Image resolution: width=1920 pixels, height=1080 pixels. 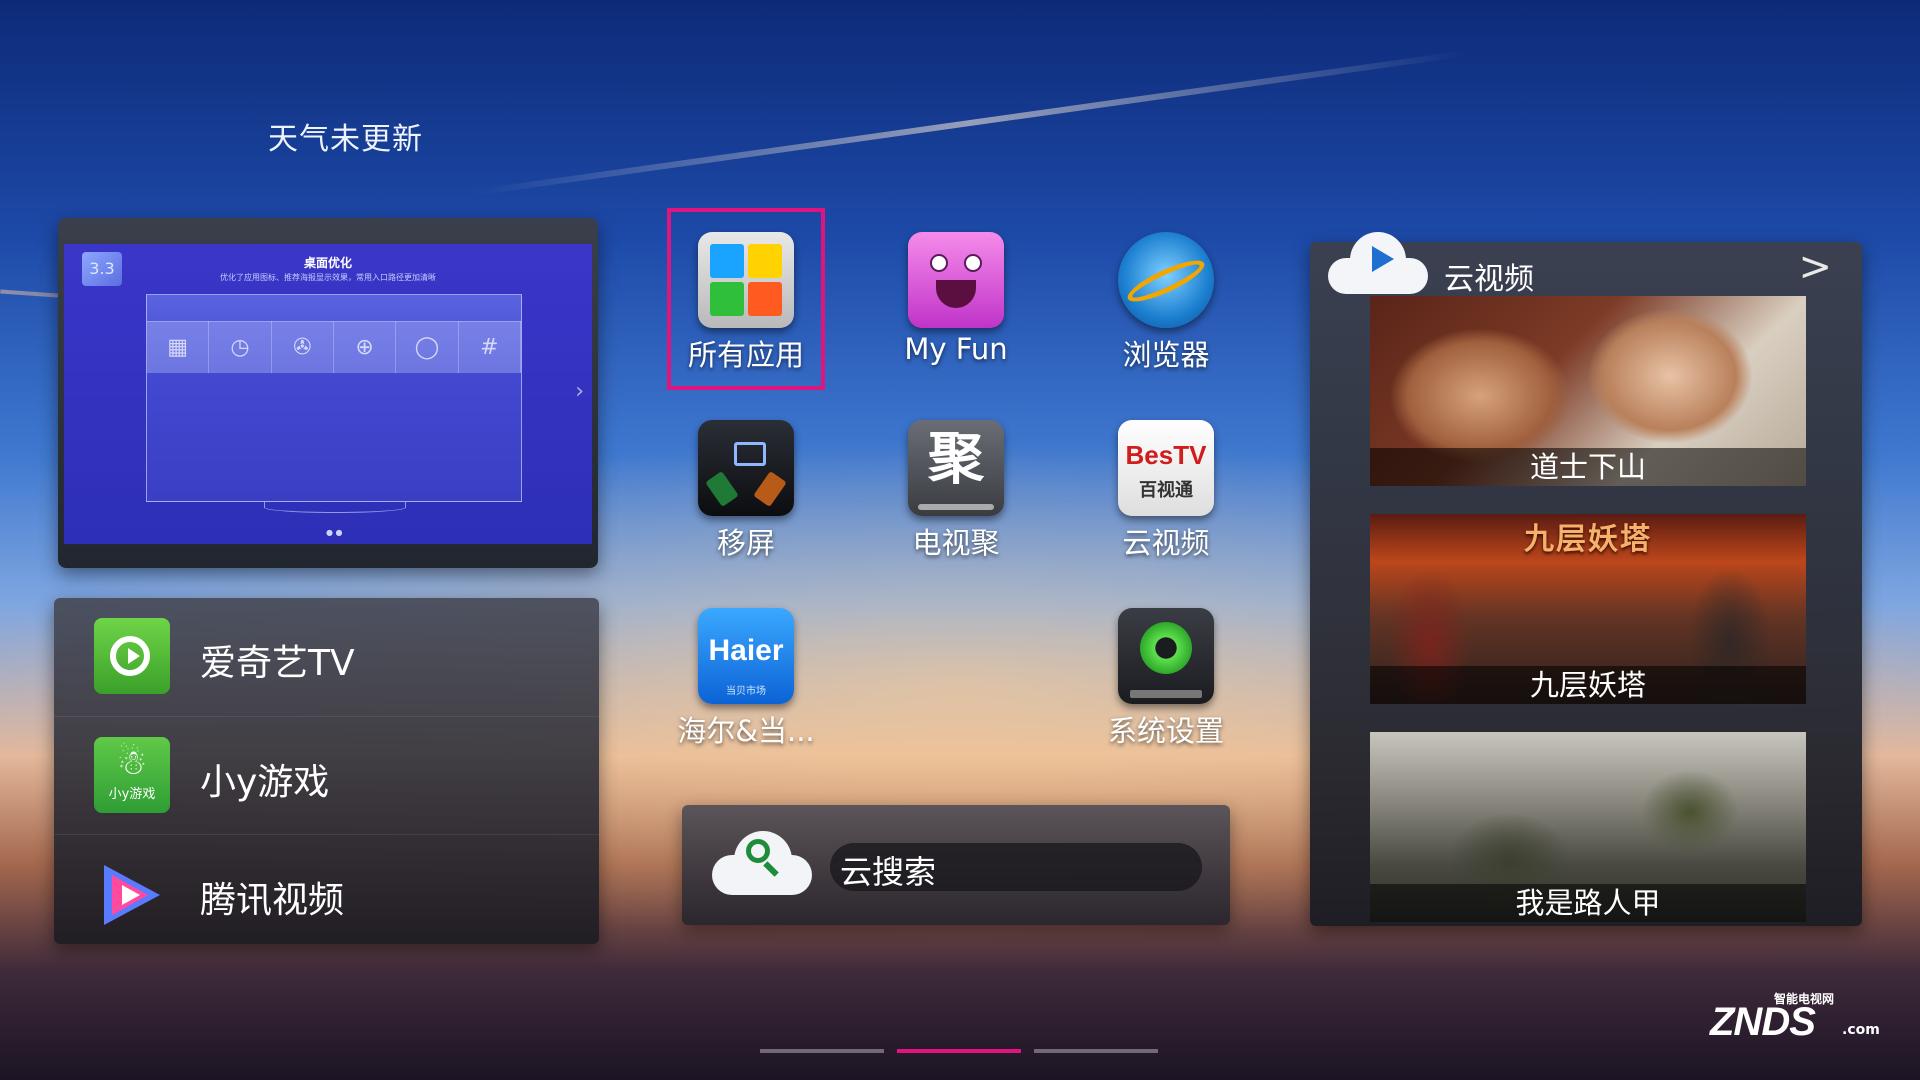 What do you see at coordinates (1588, 539) in the screenshot?
I see `poster-artwork-title: 九层妖塔` at bounding box center [1588, 539].